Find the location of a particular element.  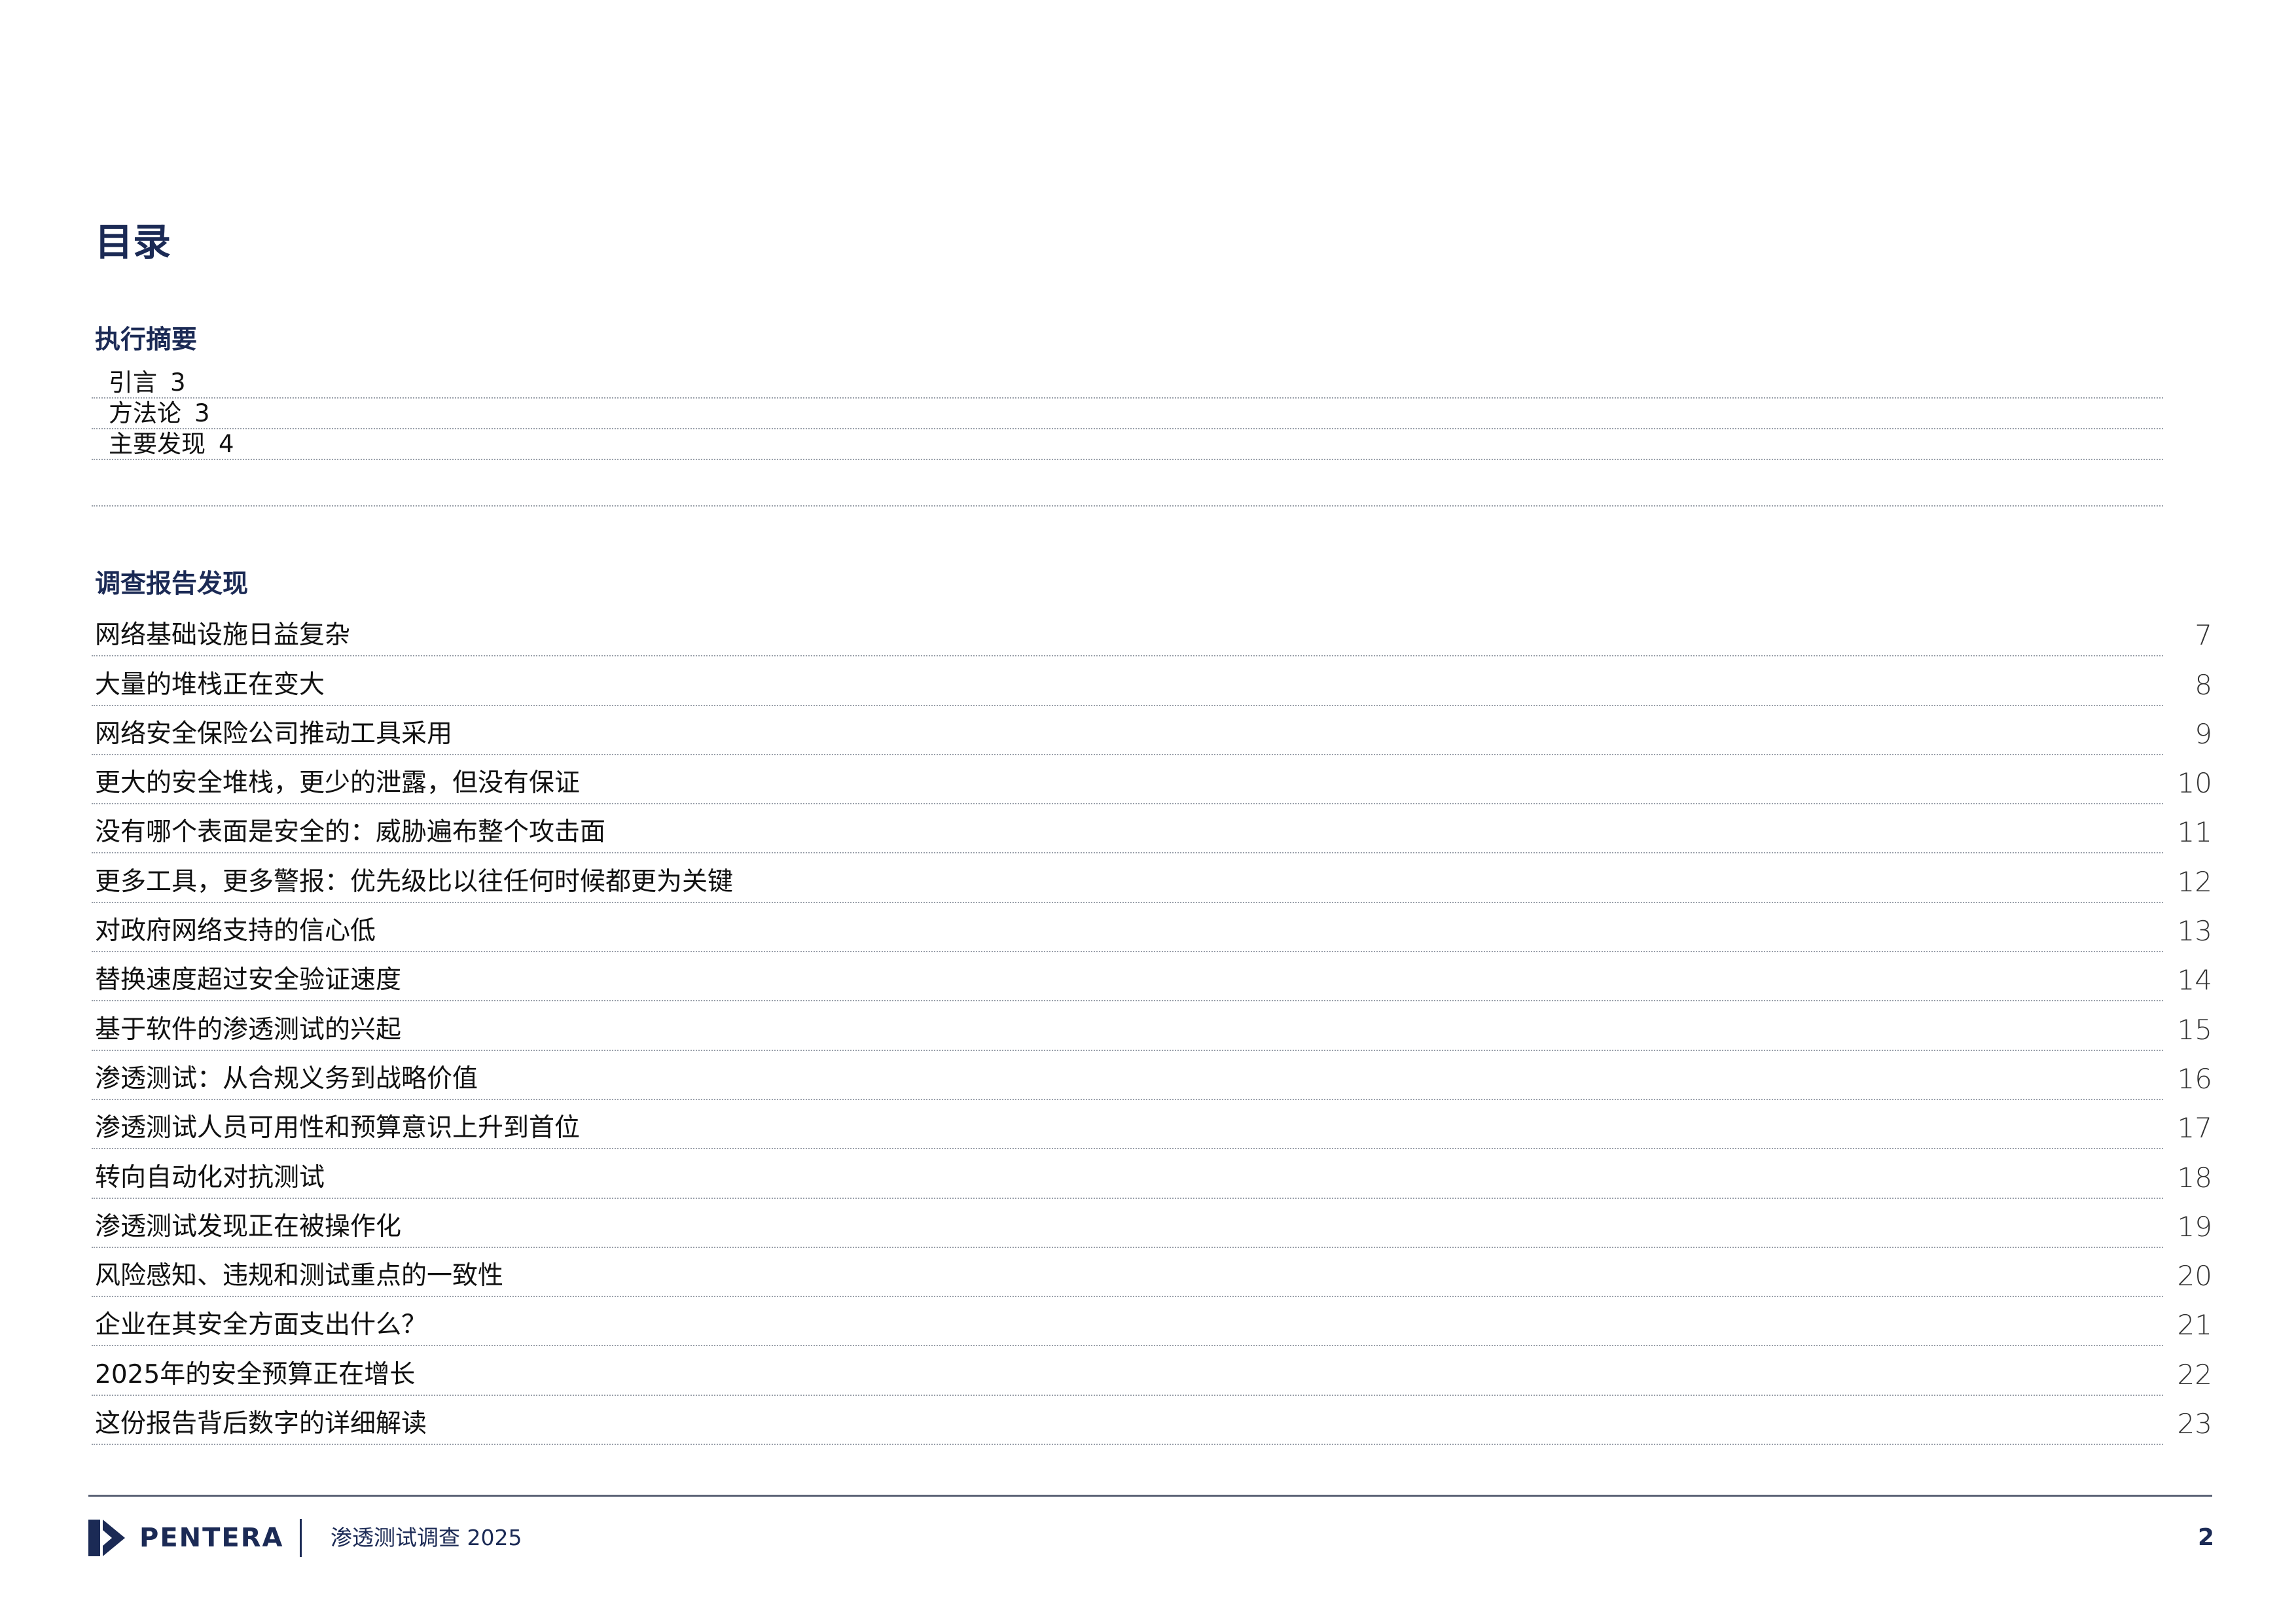

page-title: 目录 is located at coordinates (133, 242).